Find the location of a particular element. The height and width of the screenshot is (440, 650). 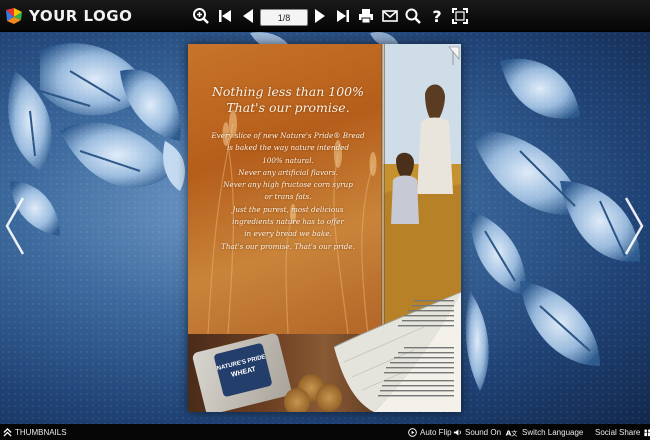

social-share-button: Social Share is located at coordinates (622, 432).